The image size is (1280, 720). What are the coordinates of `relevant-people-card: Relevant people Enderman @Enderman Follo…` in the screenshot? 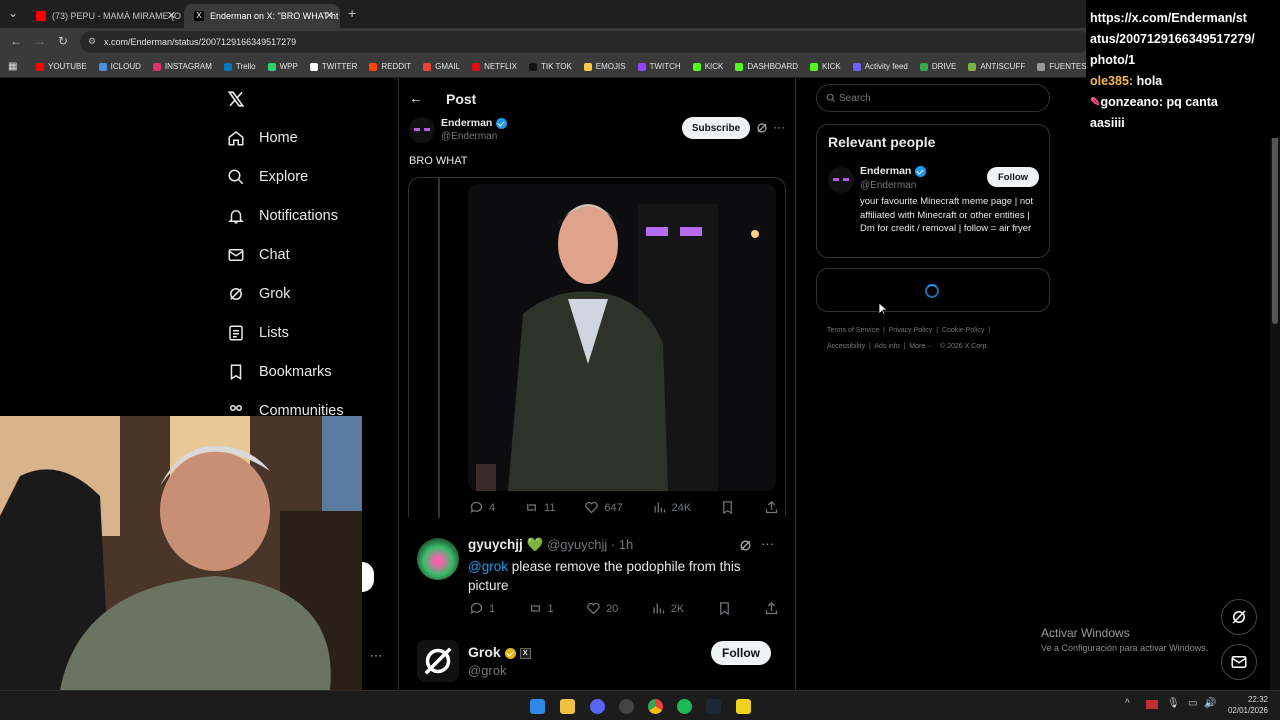 It's located at (933, 191).